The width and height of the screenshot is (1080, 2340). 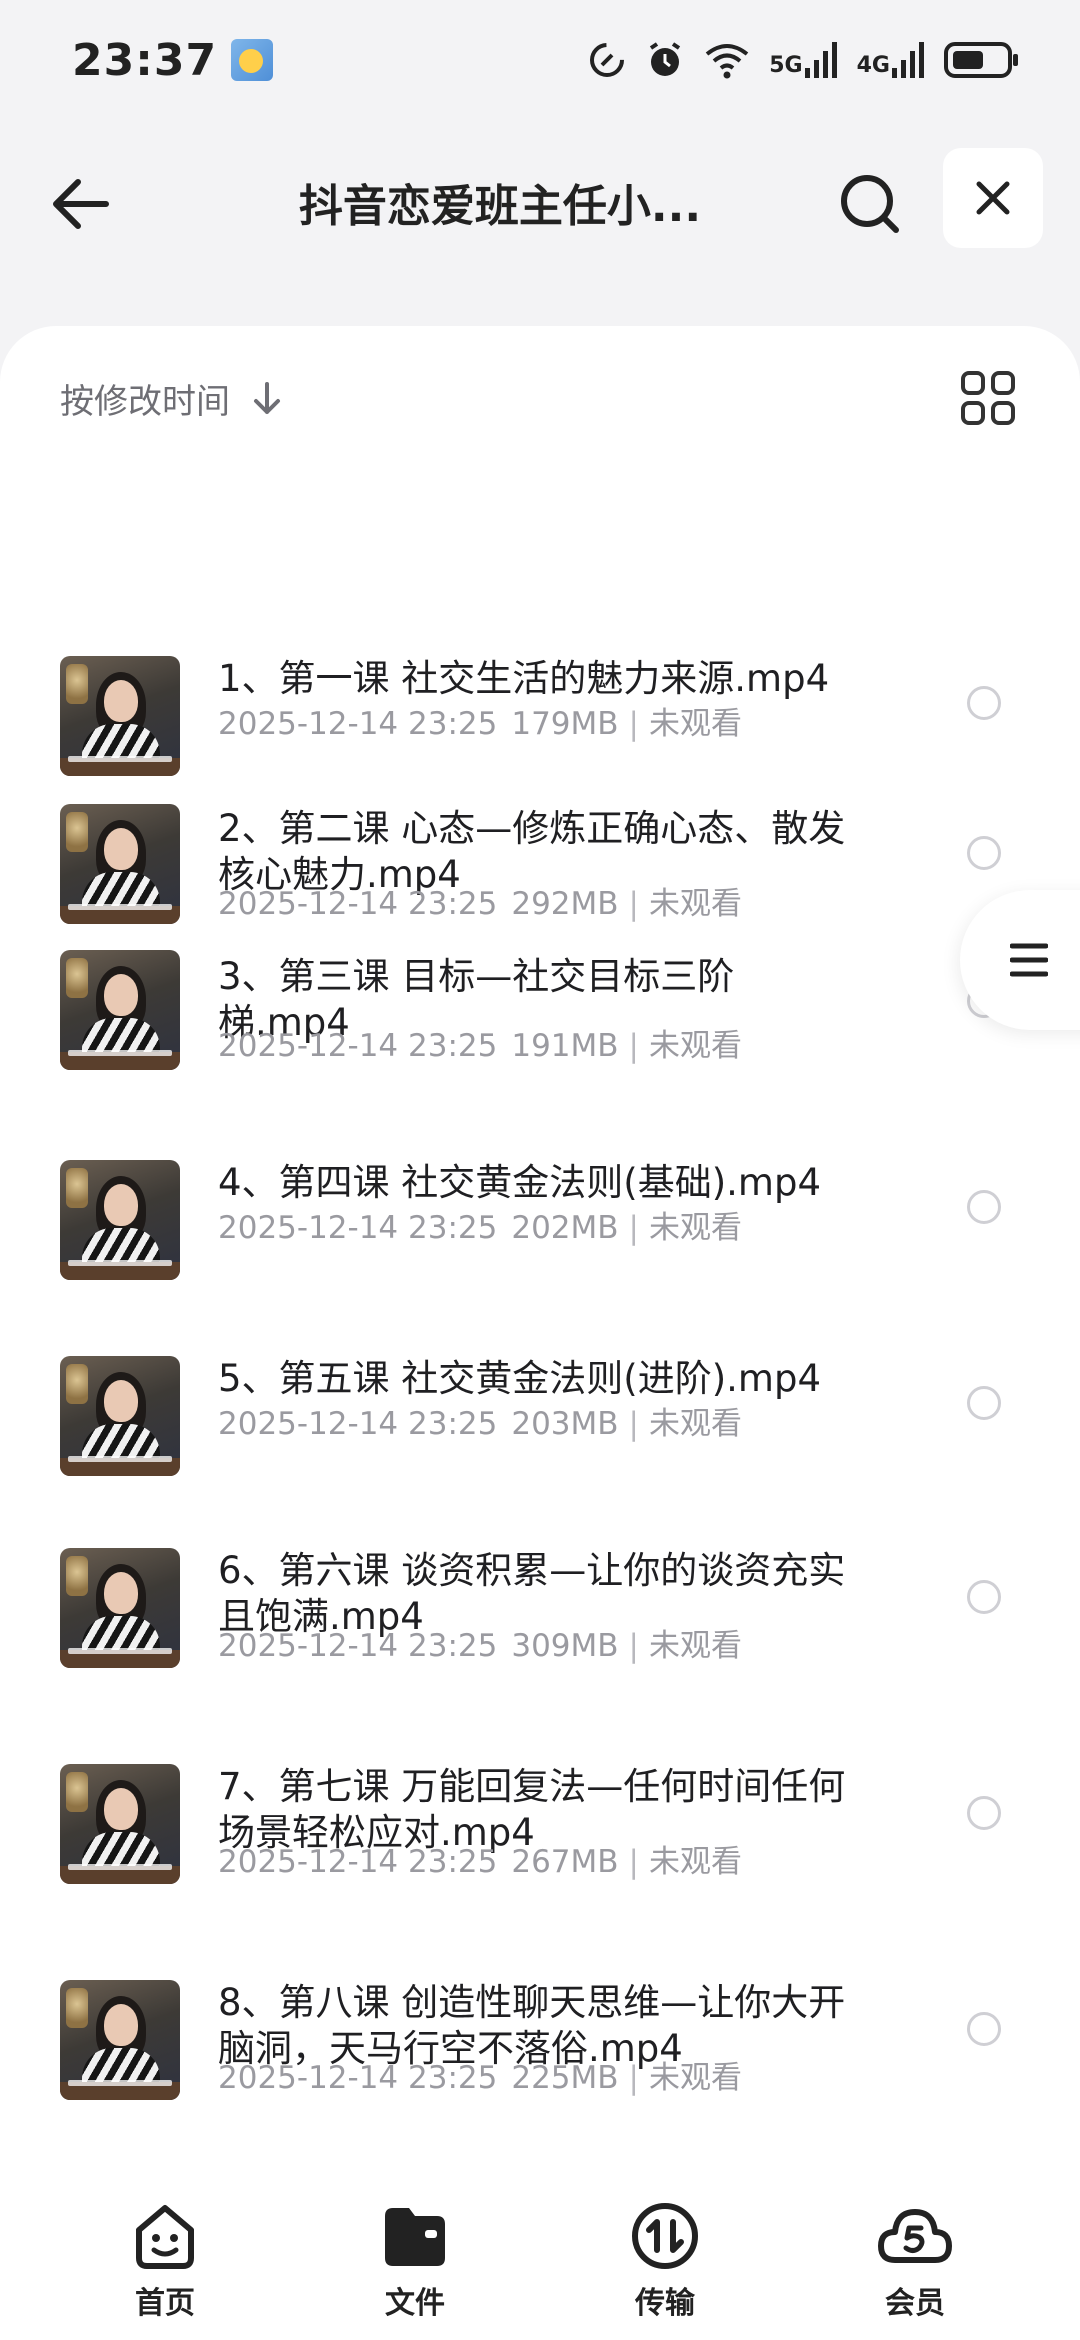 I want to click on status-bar: 23:37 5G 4G, so click(x=540, y=60).